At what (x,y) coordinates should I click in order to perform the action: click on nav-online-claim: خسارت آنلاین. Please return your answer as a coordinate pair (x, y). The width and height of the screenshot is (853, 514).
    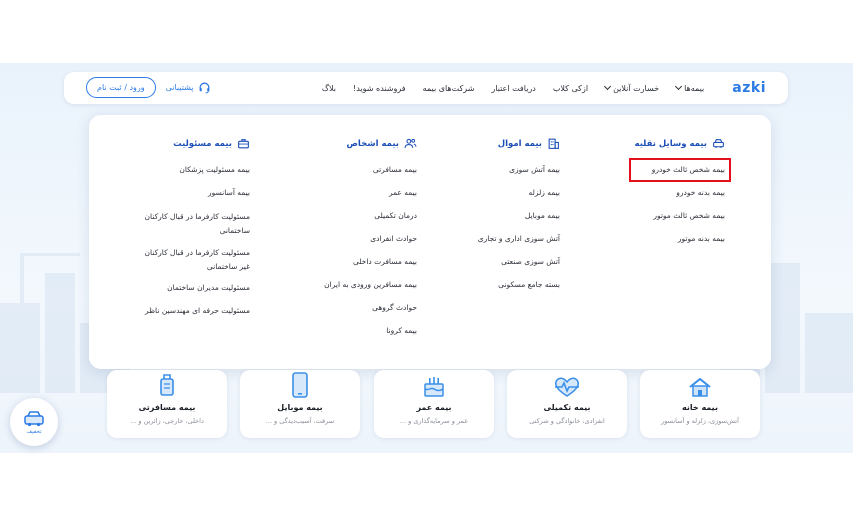
    Looking at the image, I should click on (632, 87).